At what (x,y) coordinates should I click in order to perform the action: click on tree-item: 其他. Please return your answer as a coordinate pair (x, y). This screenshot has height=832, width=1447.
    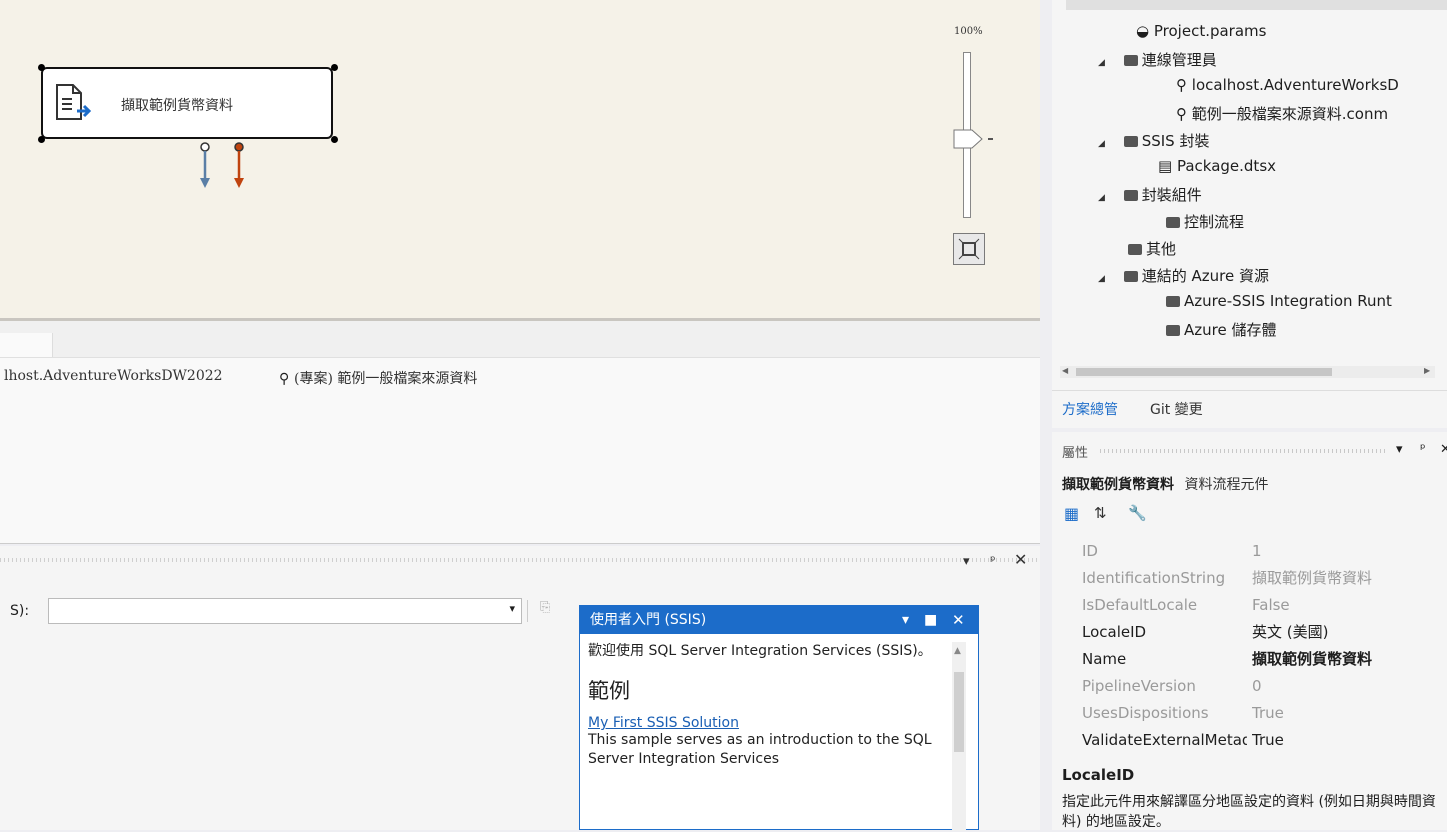
    Looking at the image, I should click on (1152, 248).